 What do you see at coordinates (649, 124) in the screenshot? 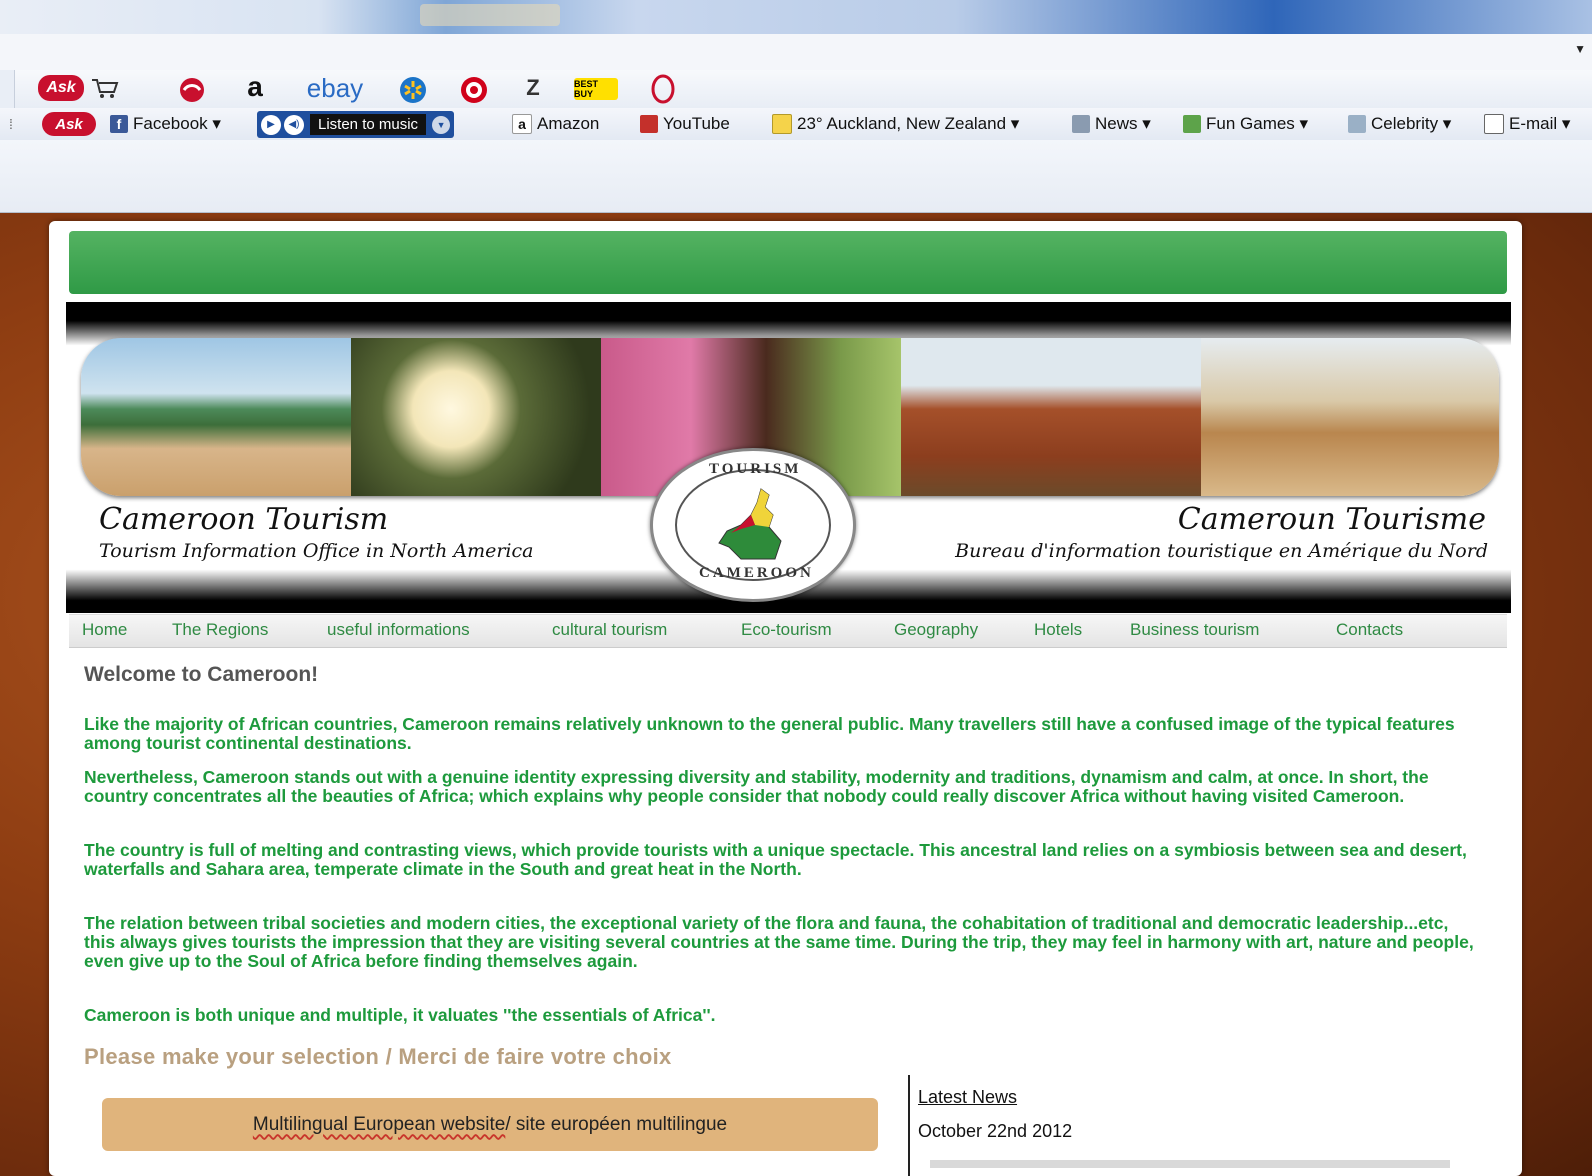
I see `youtube-icon` at bounding box center [649, 124].